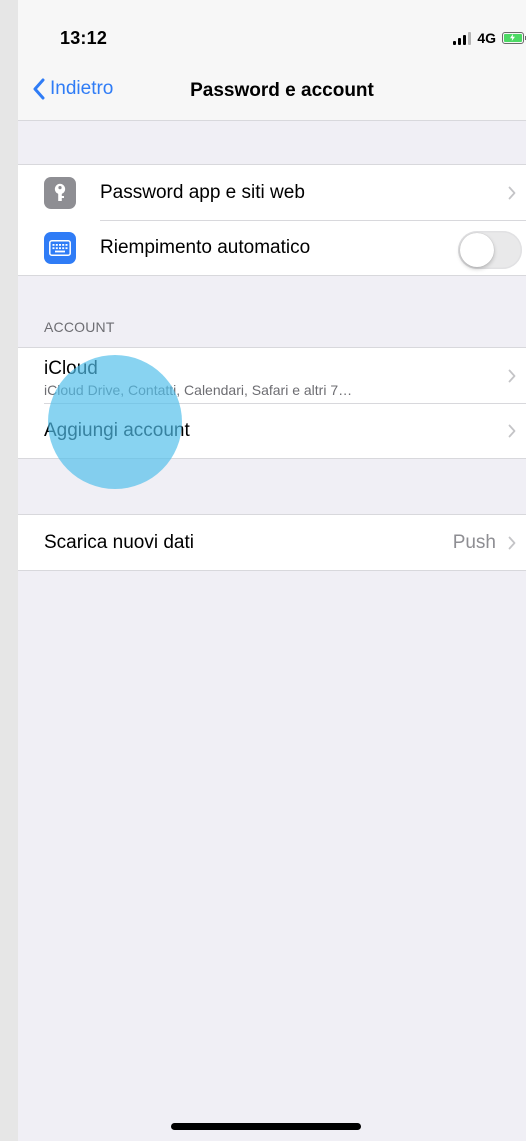  Describe the element at coordinates (272, 430) in the screenshot. I see `add-account-row: Aggiungi account` at that location.